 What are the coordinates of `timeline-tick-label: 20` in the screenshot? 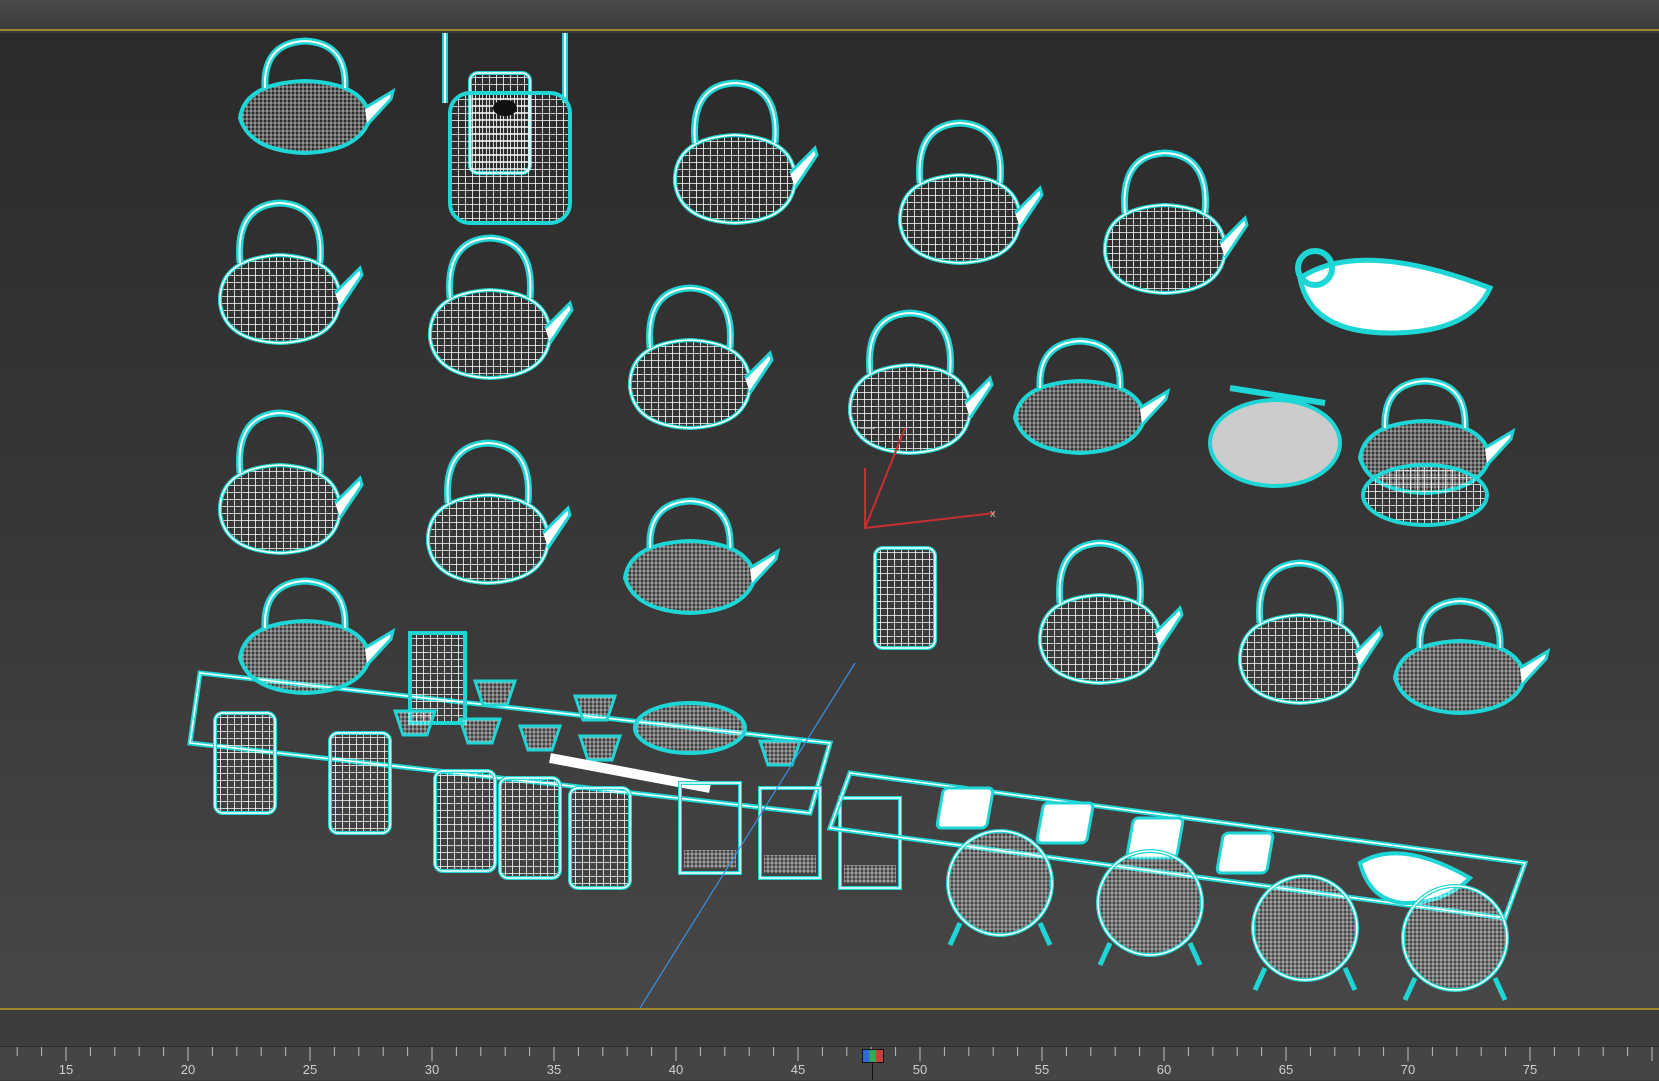 It's located at (188, 1069).